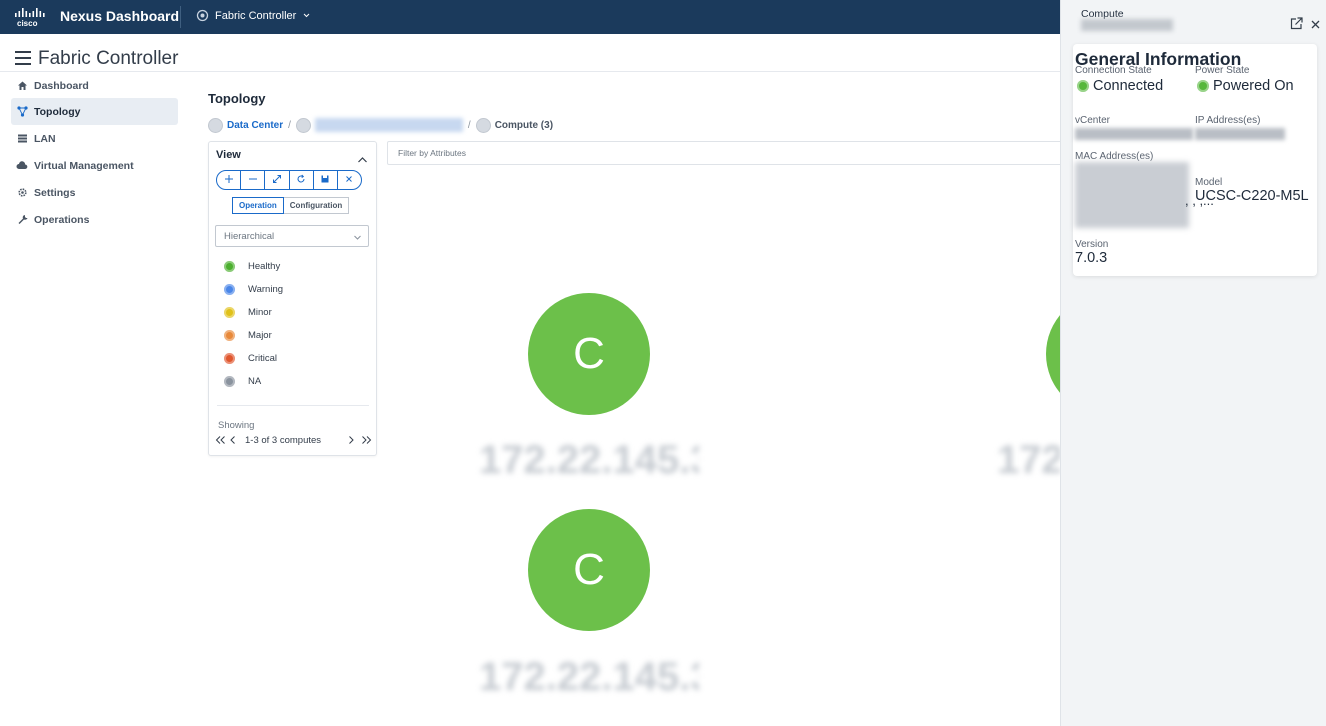 Image resolution: width=1326 pixels, height=726 pixels. Describe the element at coordinates (1028, 460) in the screenshot. I see `node-label: 172` at that location.